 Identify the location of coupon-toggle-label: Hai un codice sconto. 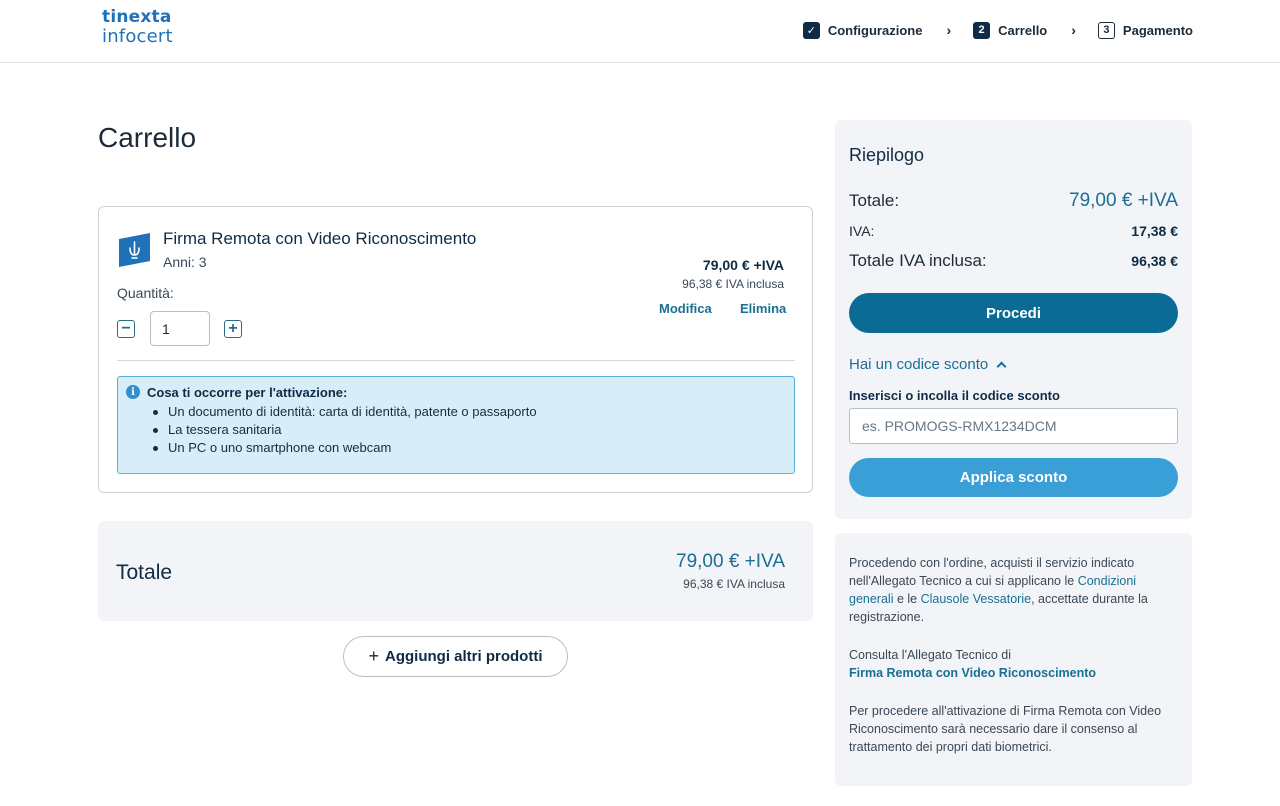
(919, 364).